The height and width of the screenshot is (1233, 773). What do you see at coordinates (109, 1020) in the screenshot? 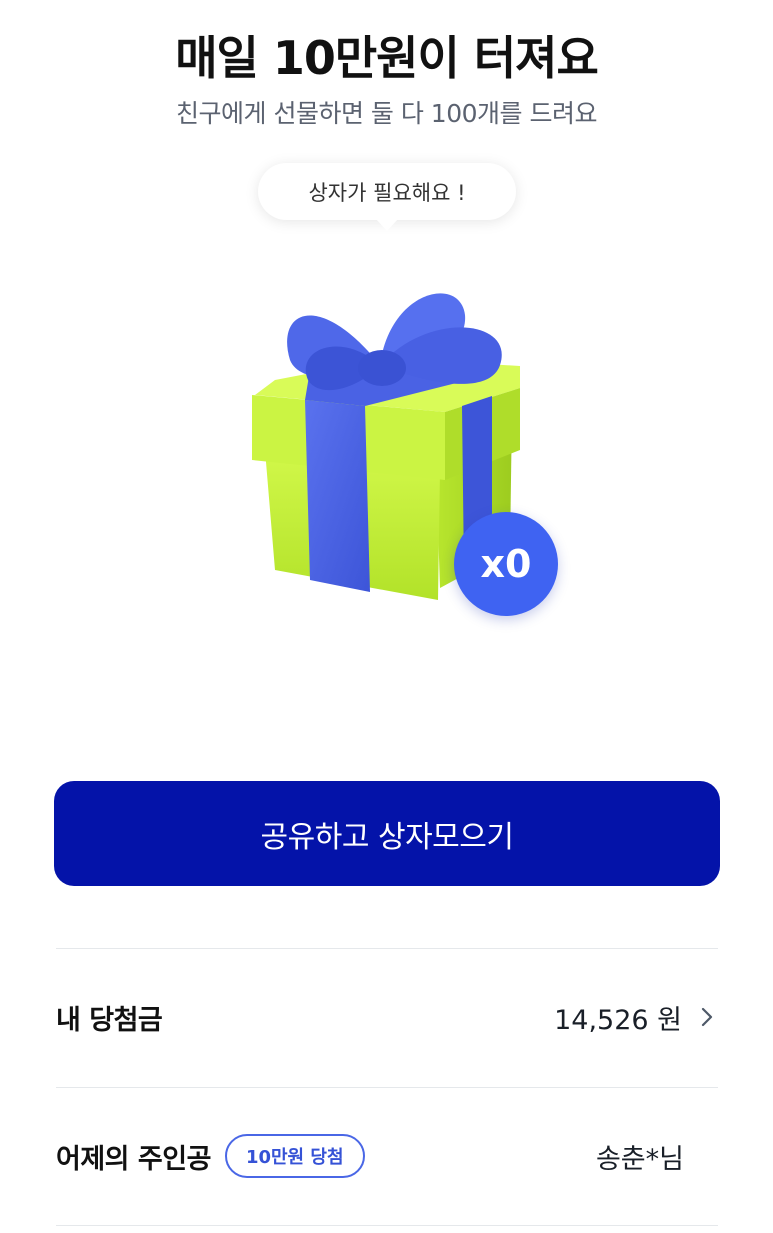
I see `my-winnings-label: 내 당첨금` at bounding box center [109, 1020].